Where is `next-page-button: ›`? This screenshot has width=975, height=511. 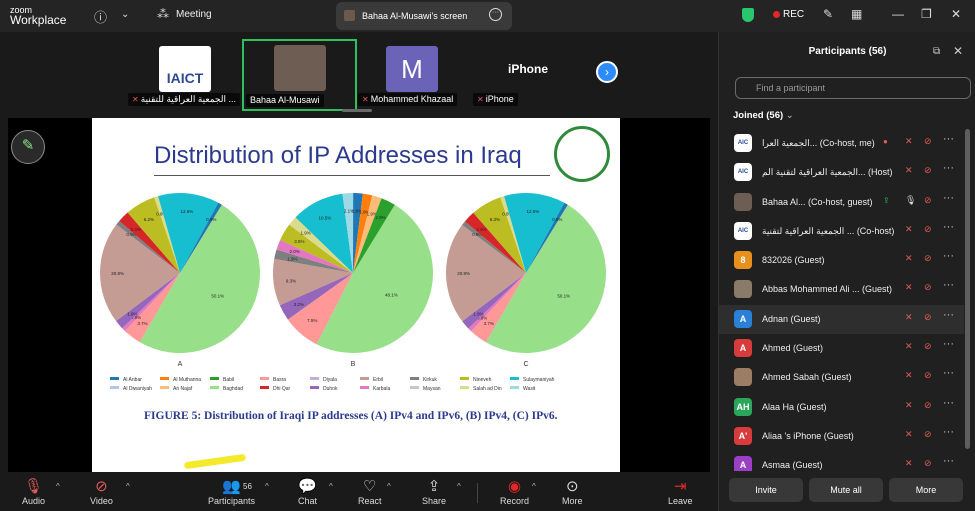 next-page-button: › is located at coordinates (607, 72).